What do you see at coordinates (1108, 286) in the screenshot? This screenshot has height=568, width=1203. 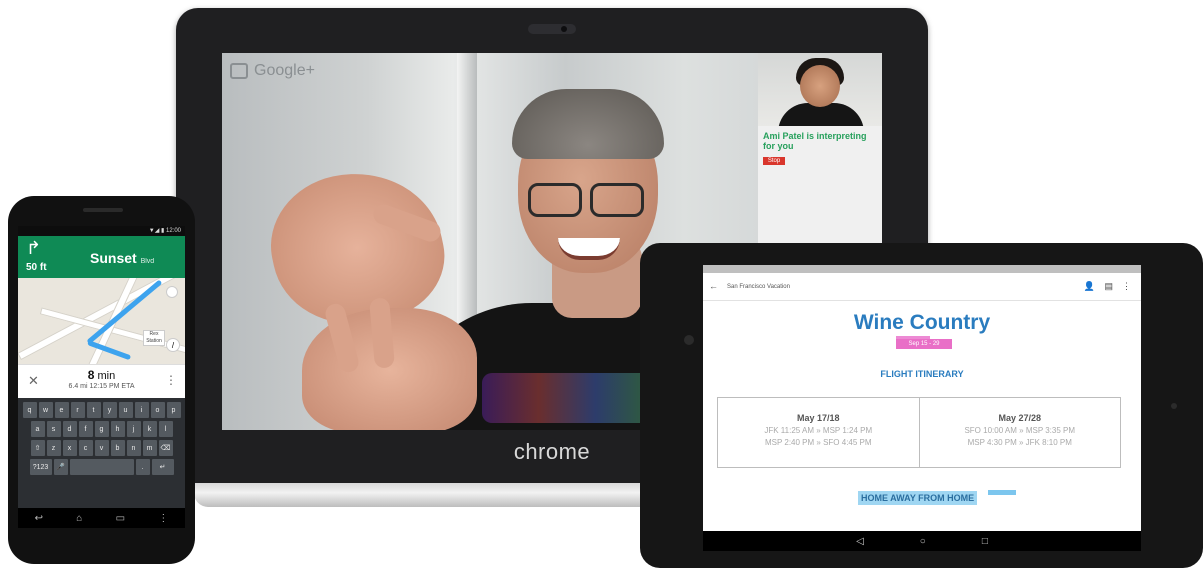 I see `comment-icon: ▤` at bounding box center [1108, 286].